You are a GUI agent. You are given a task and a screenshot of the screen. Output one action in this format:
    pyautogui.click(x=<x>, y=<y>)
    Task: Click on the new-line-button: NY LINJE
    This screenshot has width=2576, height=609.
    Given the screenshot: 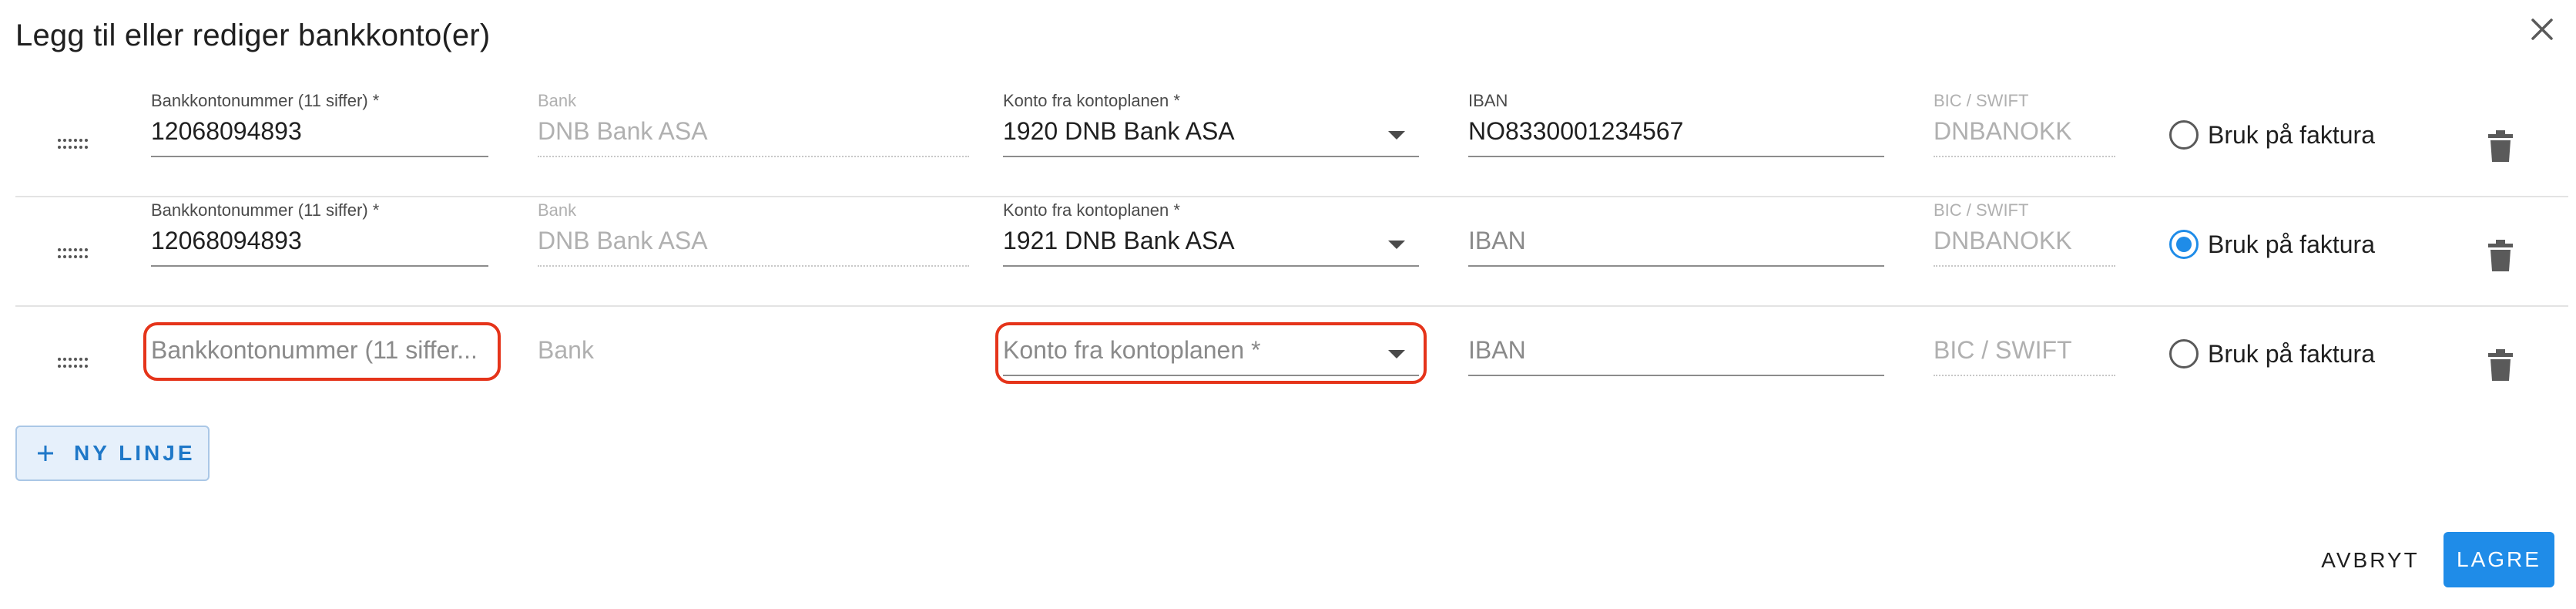 What is the action you would take?
    pyautogui.click(x=112, y=453)
    